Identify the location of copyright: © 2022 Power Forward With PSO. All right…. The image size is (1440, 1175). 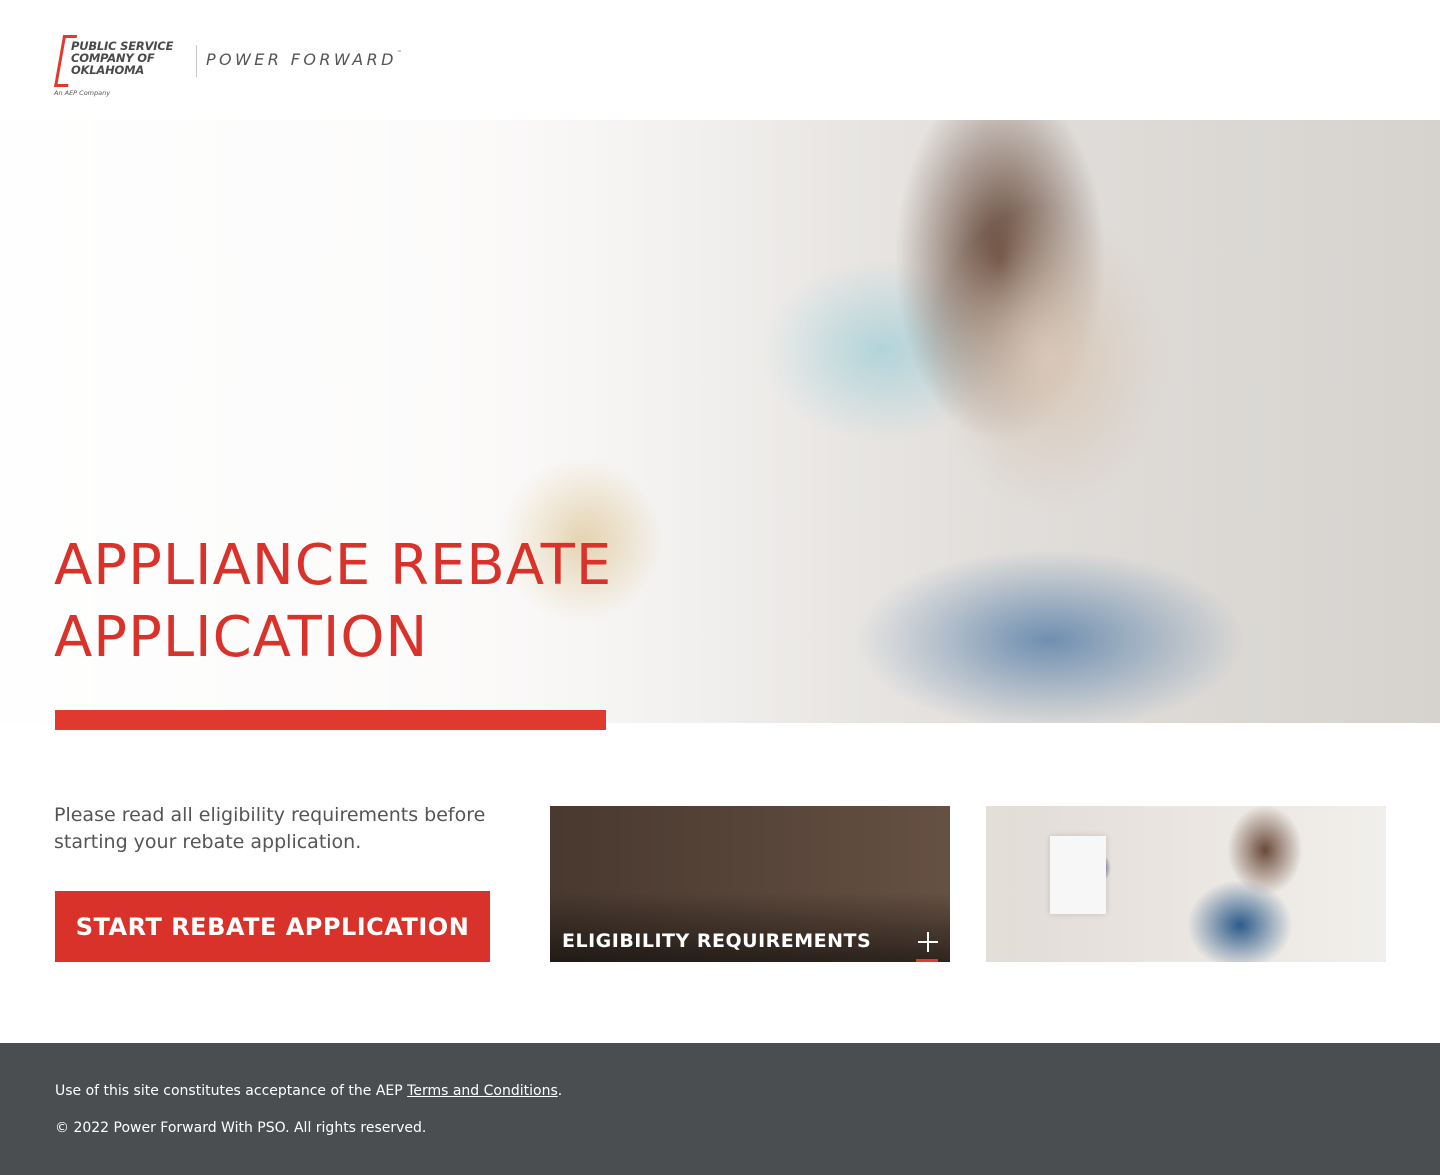
(241, 1128).